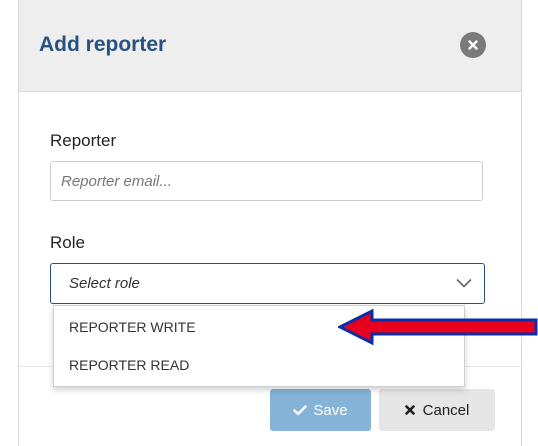 The image size is (538, 446). Describe the element at coordinates (103, 44) in the screenshot. I see `dialog-title: Add reporter` at that location.